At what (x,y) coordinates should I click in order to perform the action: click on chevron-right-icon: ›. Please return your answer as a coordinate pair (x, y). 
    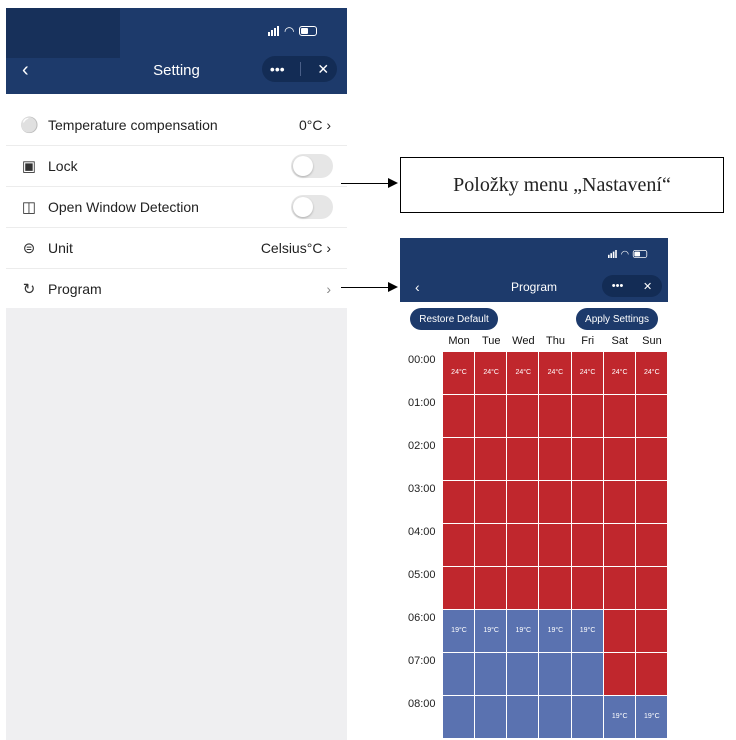
    Looking at the image, I should click on (328, 288).